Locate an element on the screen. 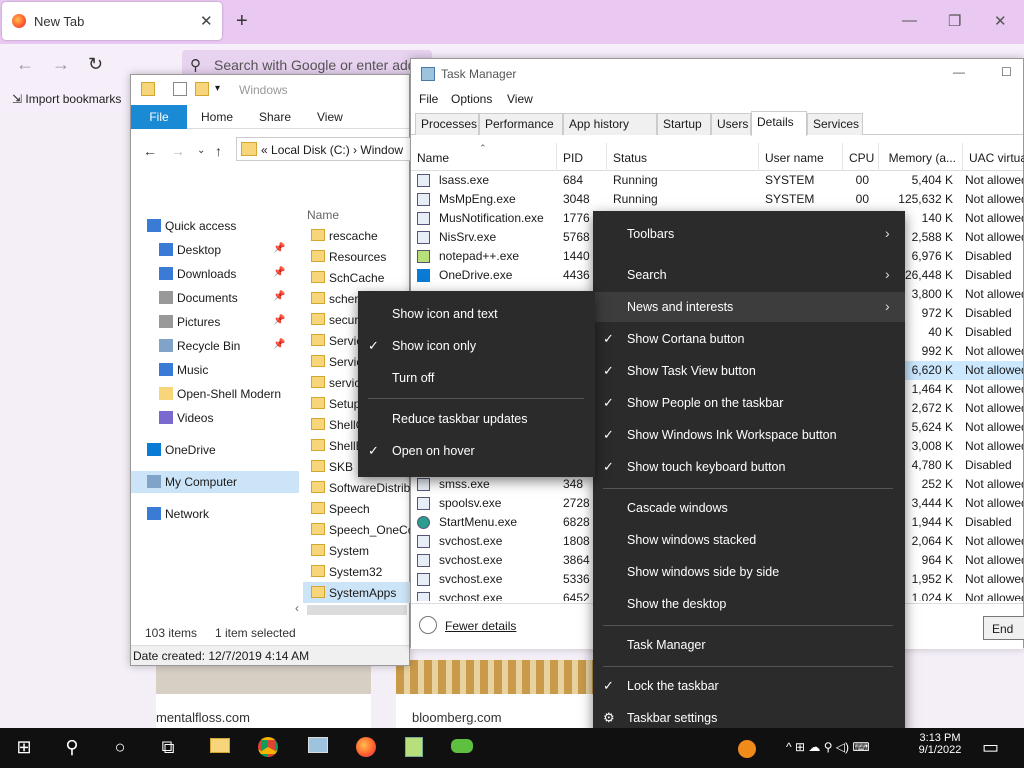 The width and height of the screenshot is (1024, 768). ribbon-share-tab: Share is located at coordinates (275, 117).